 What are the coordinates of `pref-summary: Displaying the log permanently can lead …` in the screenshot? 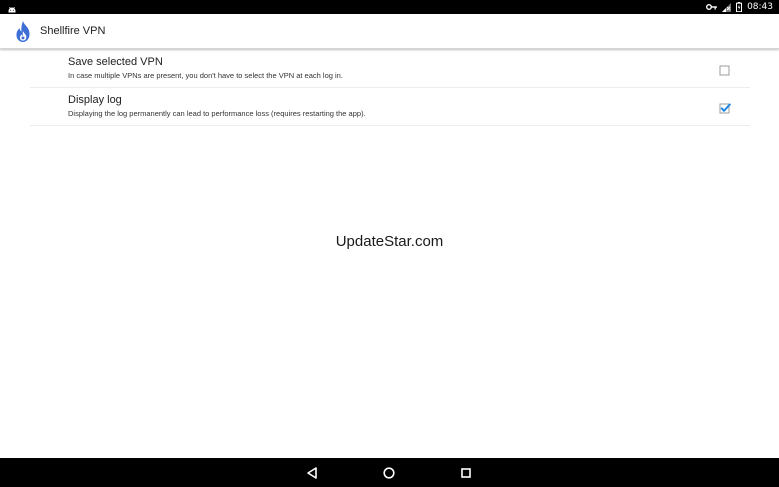 It's located at (217, 113).